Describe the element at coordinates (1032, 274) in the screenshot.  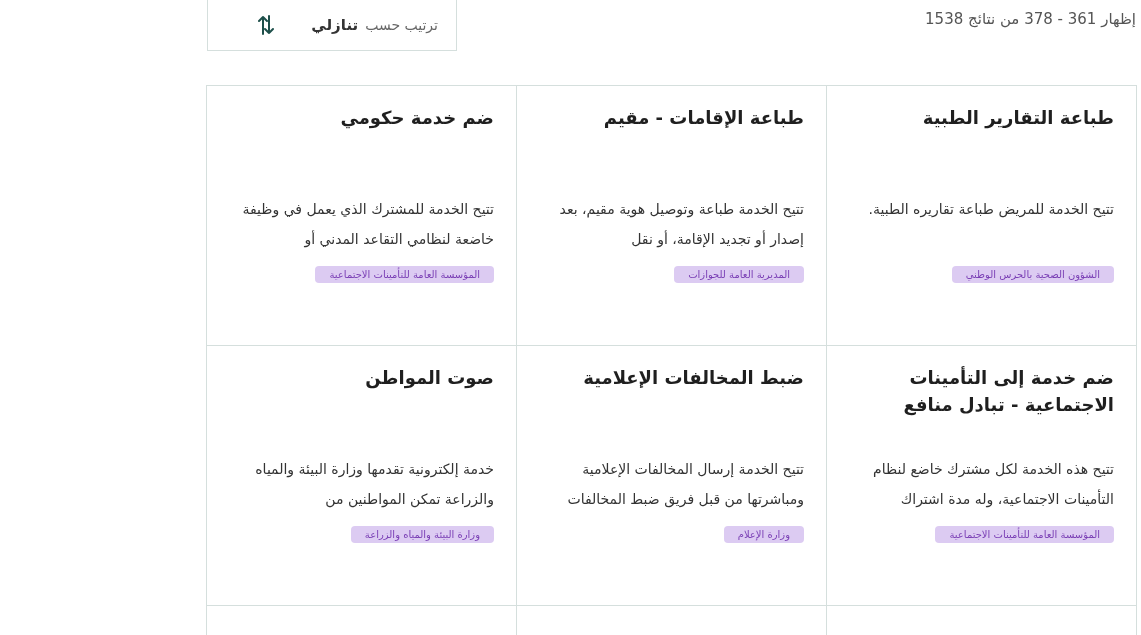
I see `agency-tag: الشؤون الصحية بالحرس الوطني` at that location.